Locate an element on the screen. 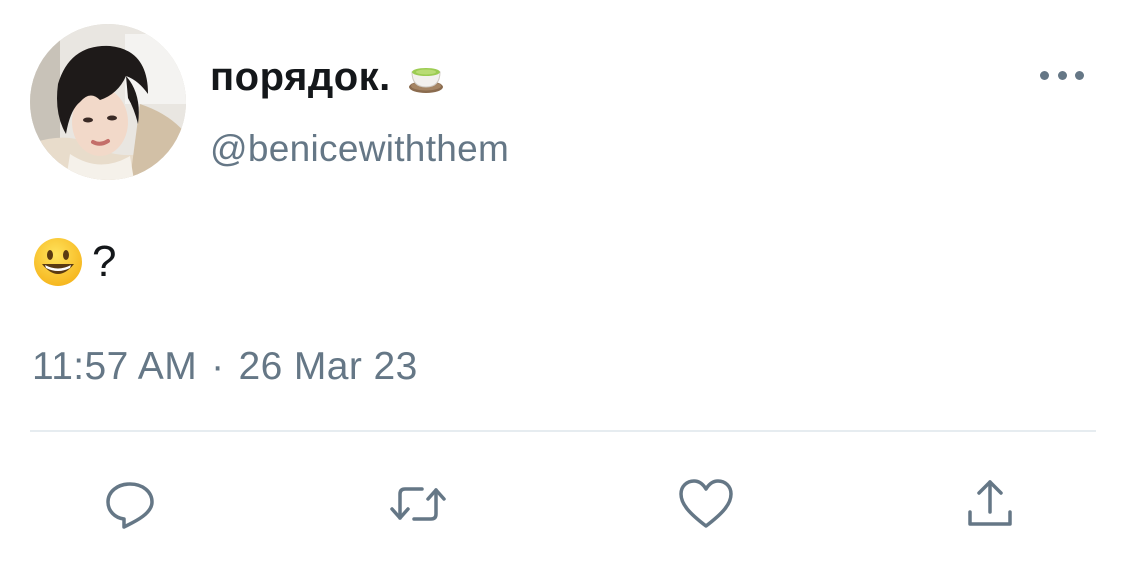  like-icon is located at coordinates (706, 503).